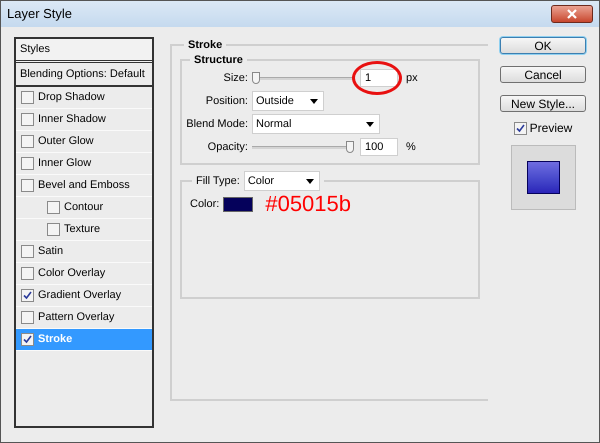 This screenshot has width=600, height=443. Describe the element at coordinates (226, 101) in the screenshot. I see `field-label: Position:` at that location.